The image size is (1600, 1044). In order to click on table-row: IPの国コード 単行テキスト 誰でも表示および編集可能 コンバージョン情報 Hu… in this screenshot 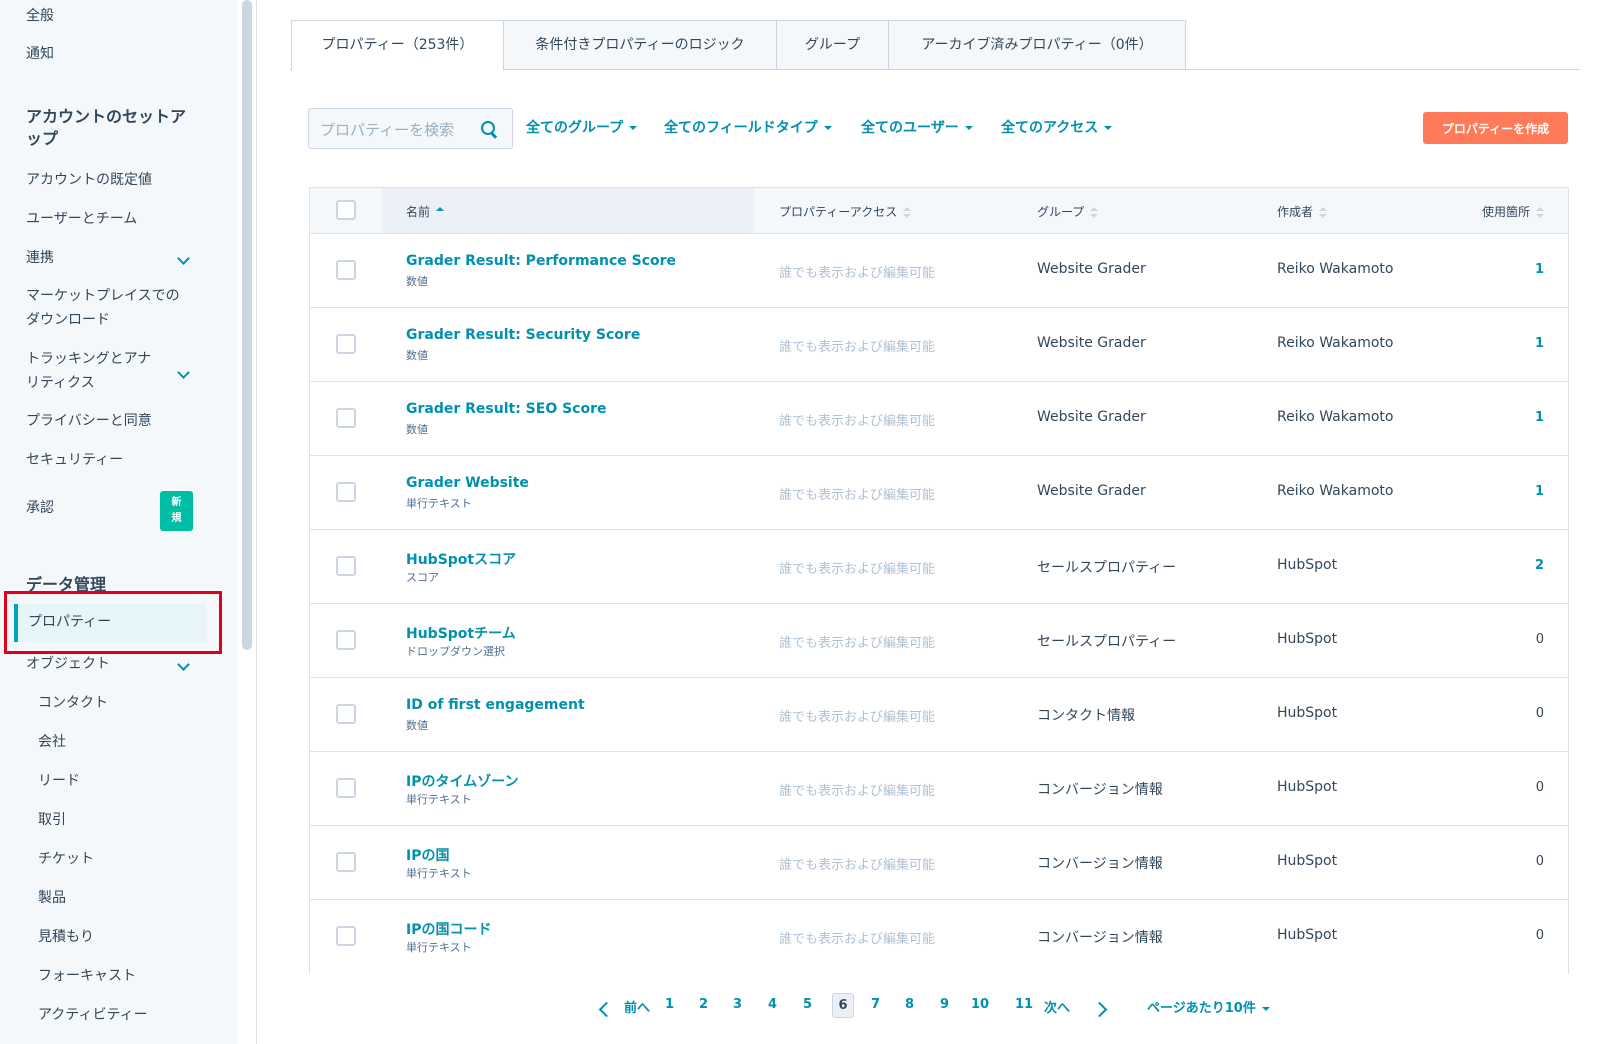, I will do `click(939, 937)`.